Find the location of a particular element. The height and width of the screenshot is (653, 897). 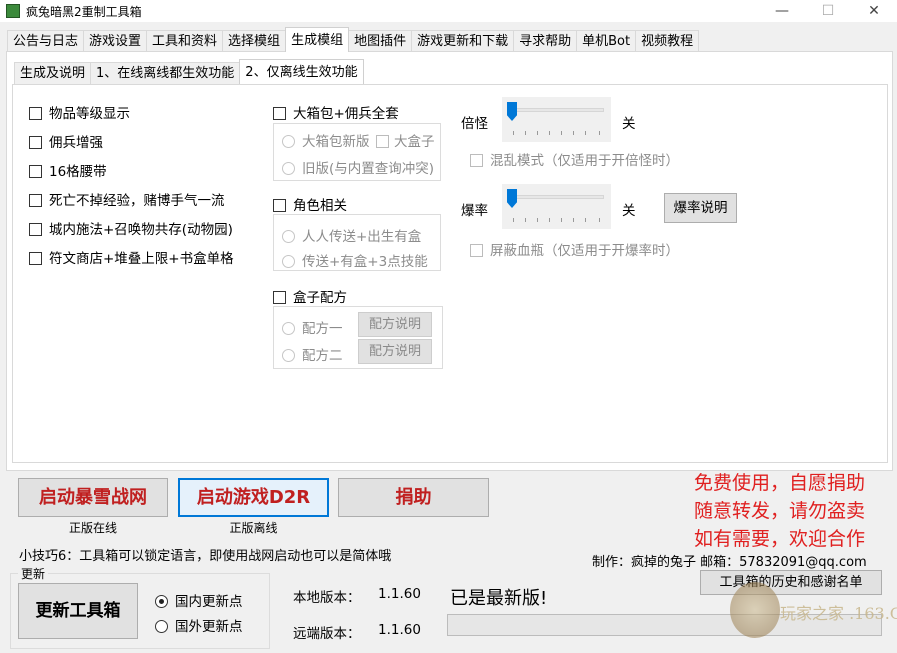

option-no-exp-loss: 死亡不掉经验，赌博手气一流 is located at coordinates (127, 199).